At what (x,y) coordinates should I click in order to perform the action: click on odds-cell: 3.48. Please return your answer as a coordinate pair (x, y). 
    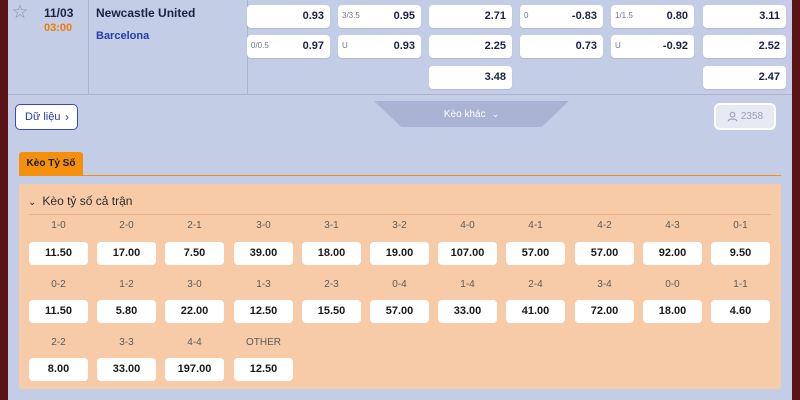
    Looking at the image, I should click on (470, 77).